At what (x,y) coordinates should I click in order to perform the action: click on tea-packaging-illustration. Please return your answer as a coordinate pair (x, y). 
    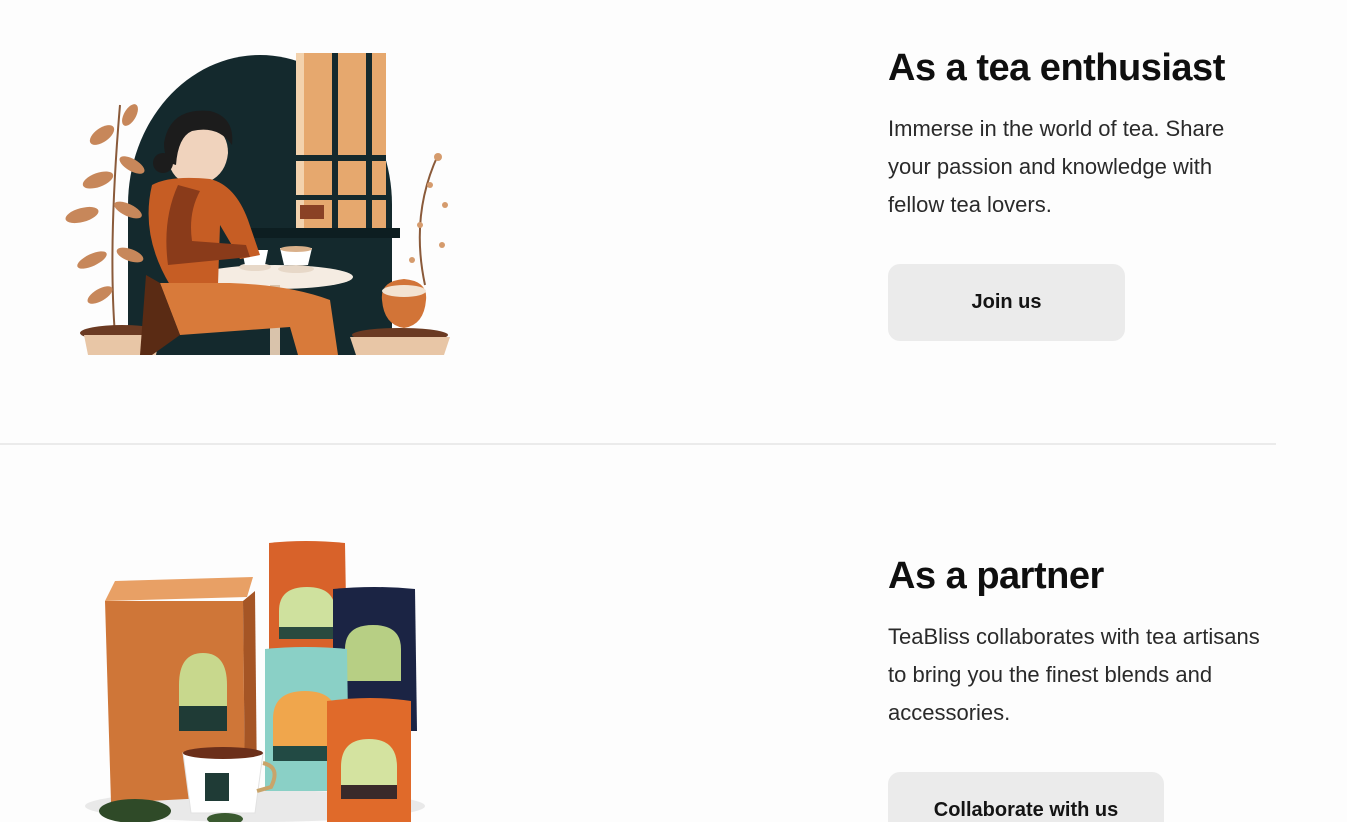
    Looking at the image, I should click on (255, 681).